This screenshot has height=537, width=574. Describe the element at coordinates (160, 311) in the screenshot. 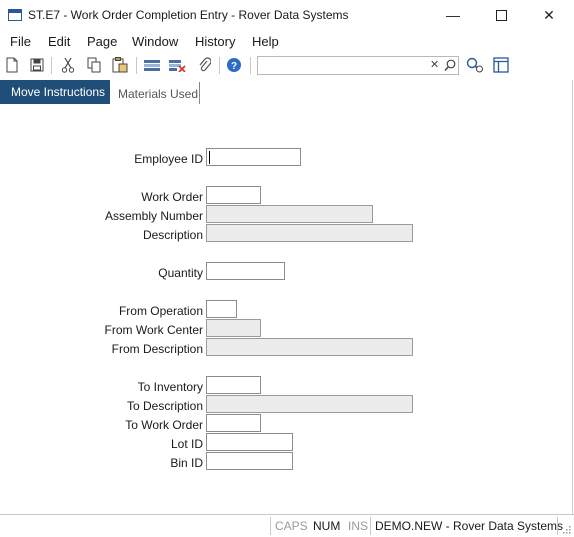

I see `from-operation-label: From Operation` at that location.